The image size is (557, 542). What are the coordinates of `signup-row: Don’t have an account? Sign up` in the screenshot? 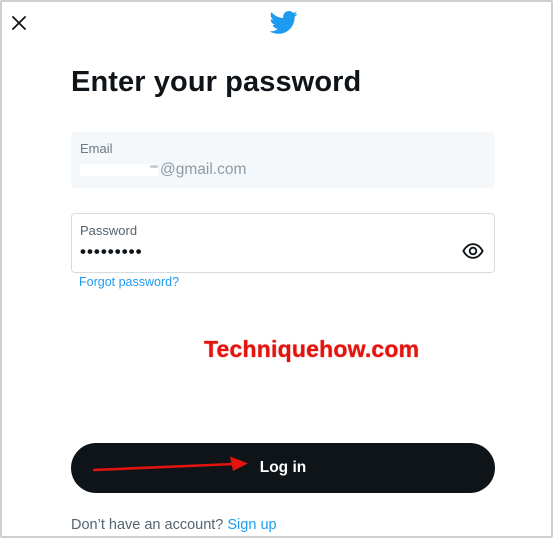 It's located at (174, 525).